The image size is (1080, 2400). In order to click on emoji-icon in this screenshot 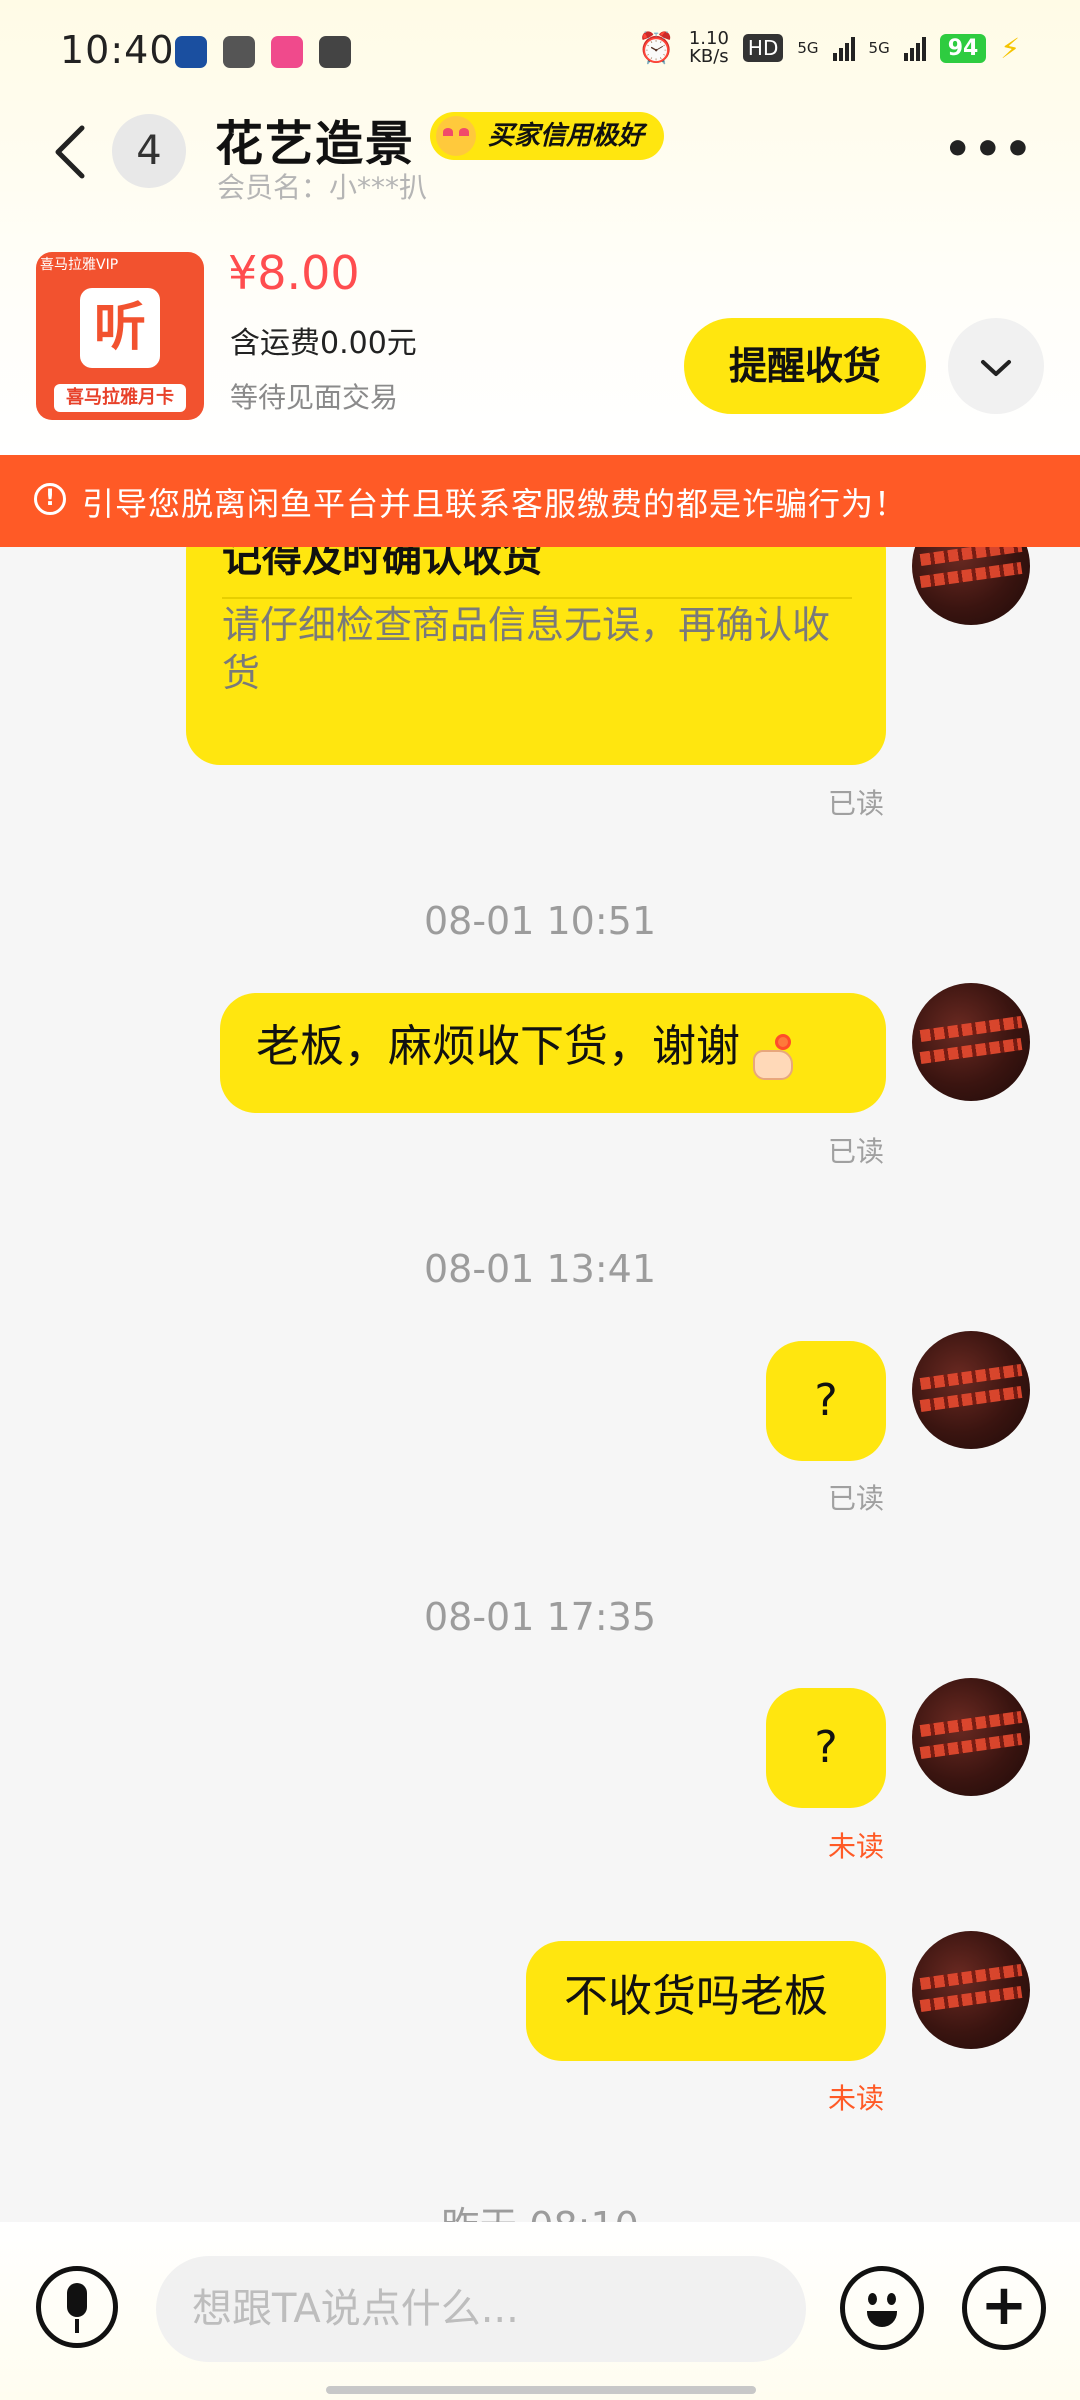, I will do `click(882, 2308)`.